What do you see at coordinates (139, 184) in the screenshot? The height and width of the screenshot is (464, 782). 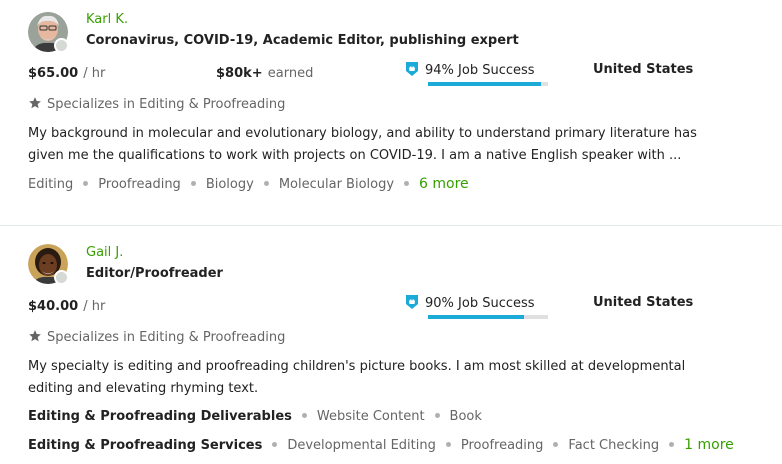 I see `skill-tag: Proofreading` at bounding box center [139, 184].